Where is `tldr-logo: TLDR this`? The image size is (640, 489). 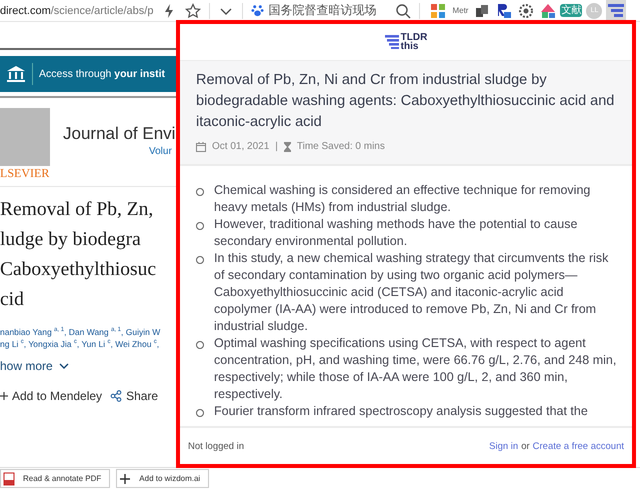
tldr-logo: TLDR this is located at coordinates (406, 42).